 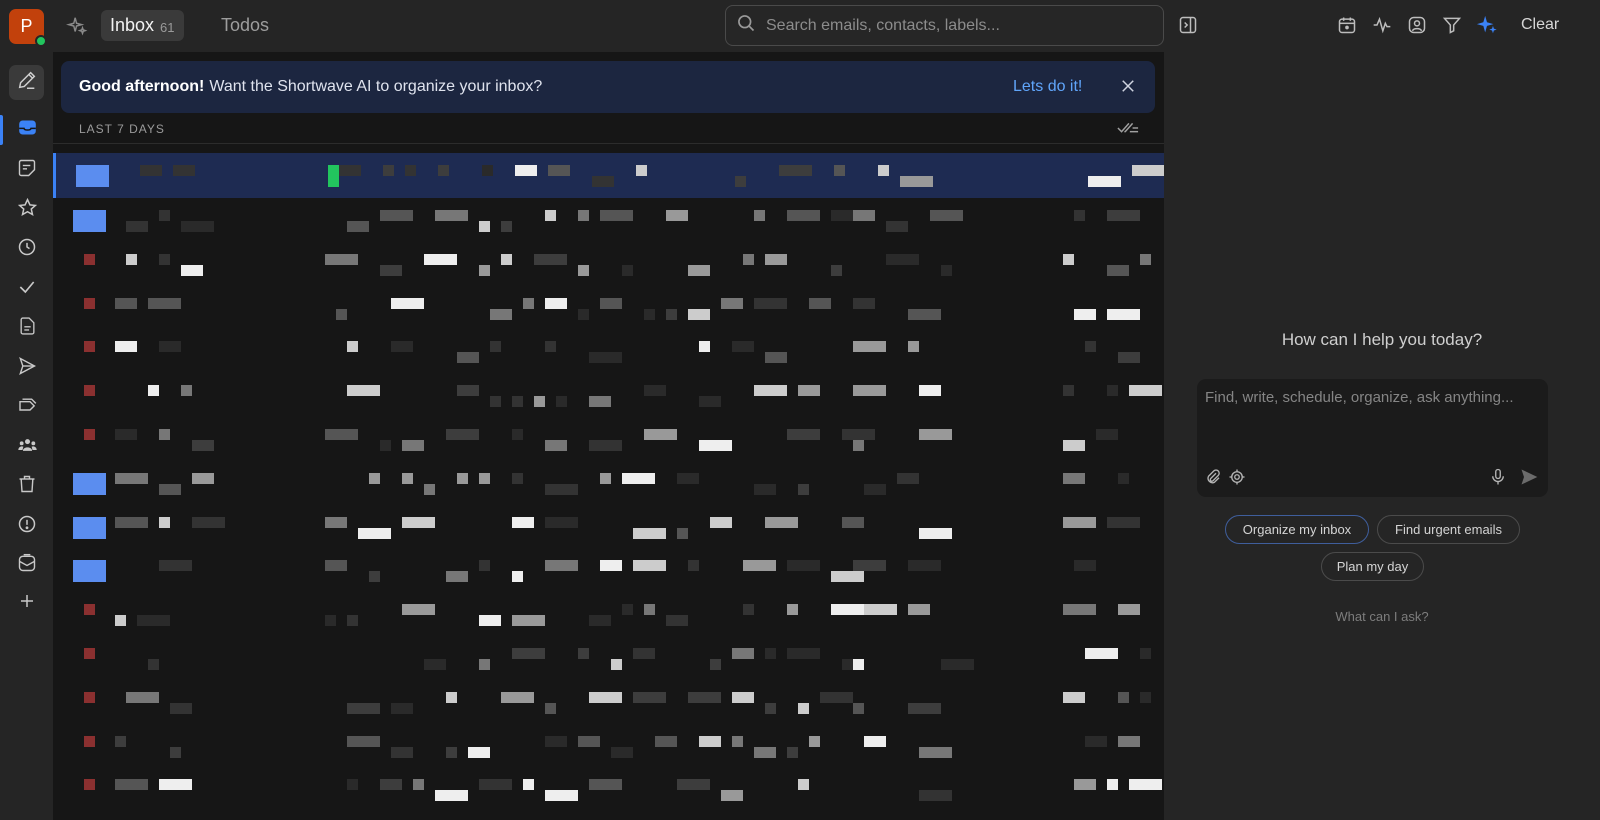 I want to click on sparkle-icon, so click(x=76, y=26).